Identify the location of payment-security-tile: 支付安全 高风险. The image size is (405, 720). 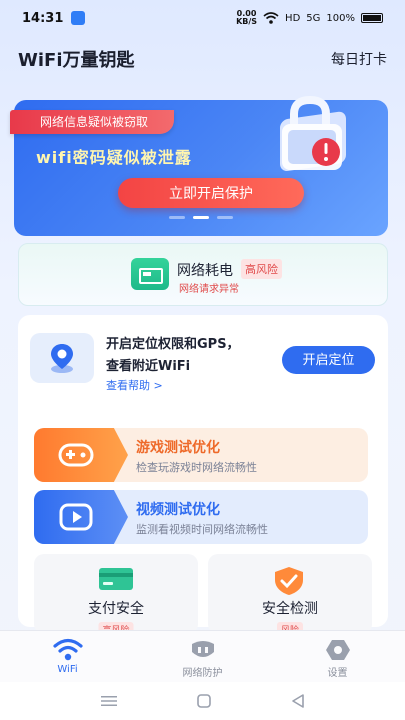
(116, 595).